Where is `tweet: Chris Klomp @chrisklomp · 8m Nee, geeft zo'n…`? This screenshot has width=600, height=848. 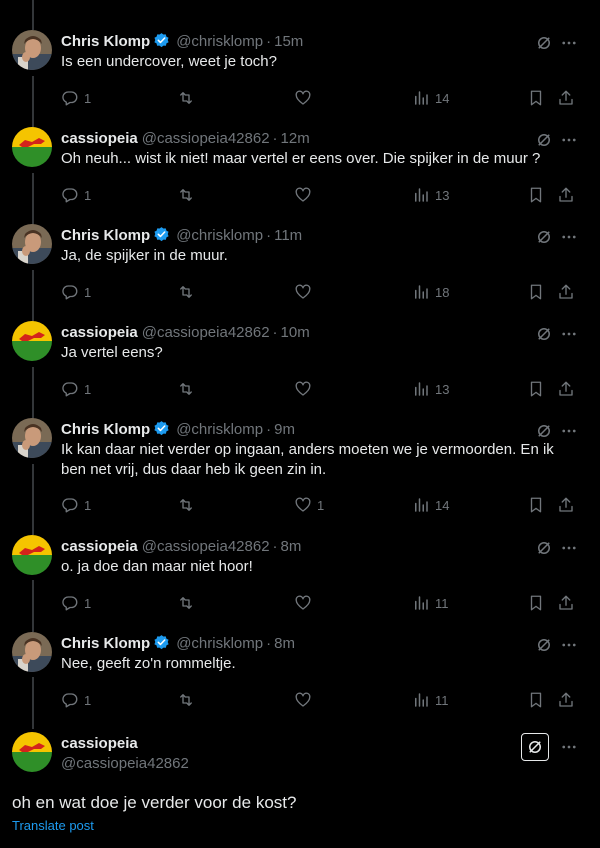
tweet: Chris Klomp @chrisklomp · 8m Nee, geeft zo'n… is located at coordinates (300, 676).